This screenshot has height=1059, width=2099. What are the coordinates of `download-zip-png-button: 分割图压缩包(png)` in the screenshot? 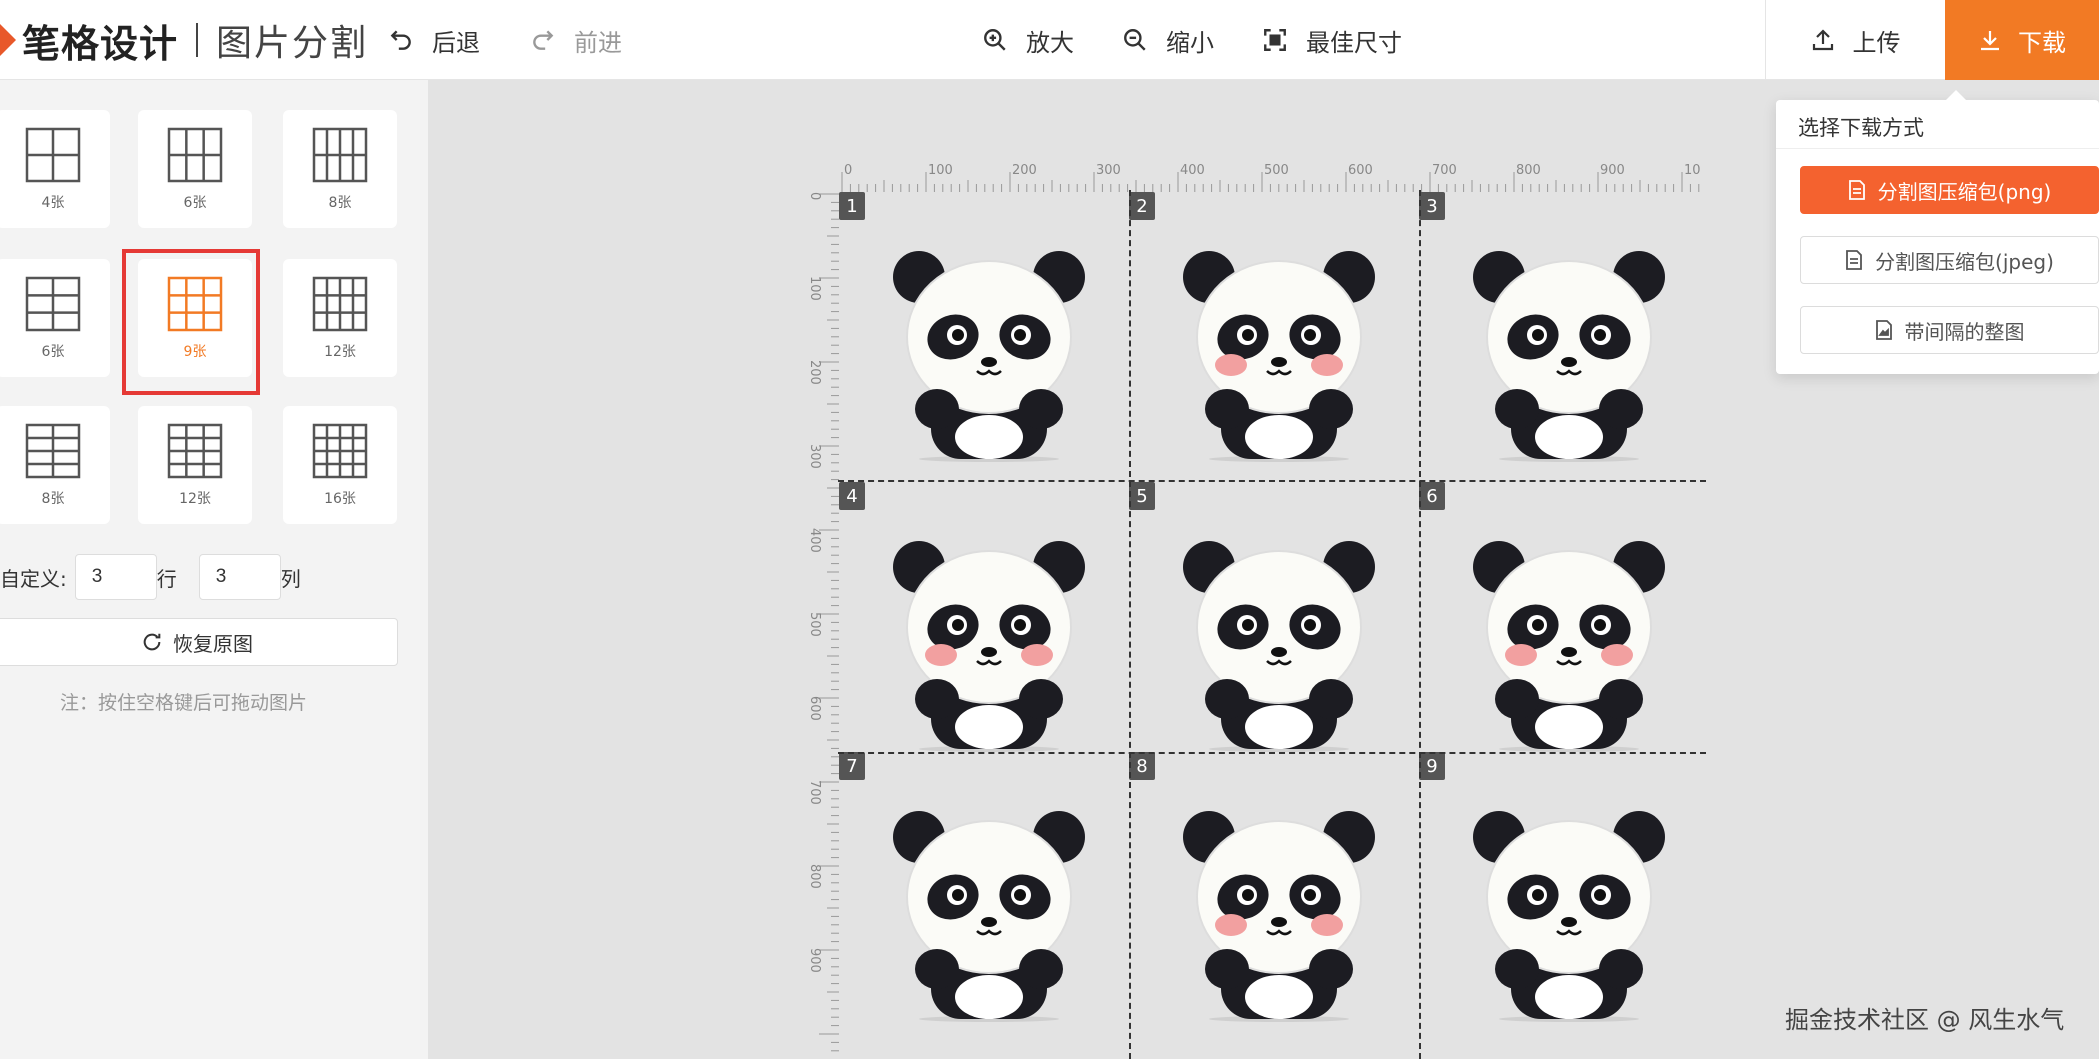 It's located at (1949, 190).